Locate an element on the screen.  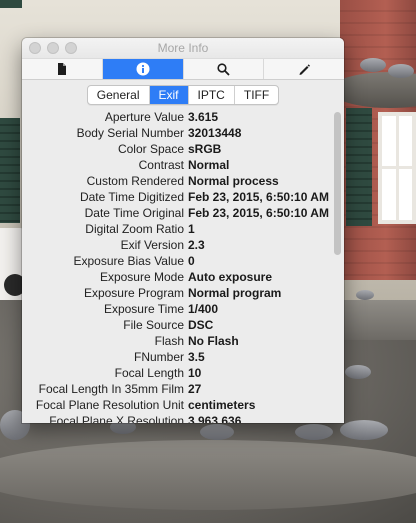
general-info-tab is located at coordinates (62, 69).